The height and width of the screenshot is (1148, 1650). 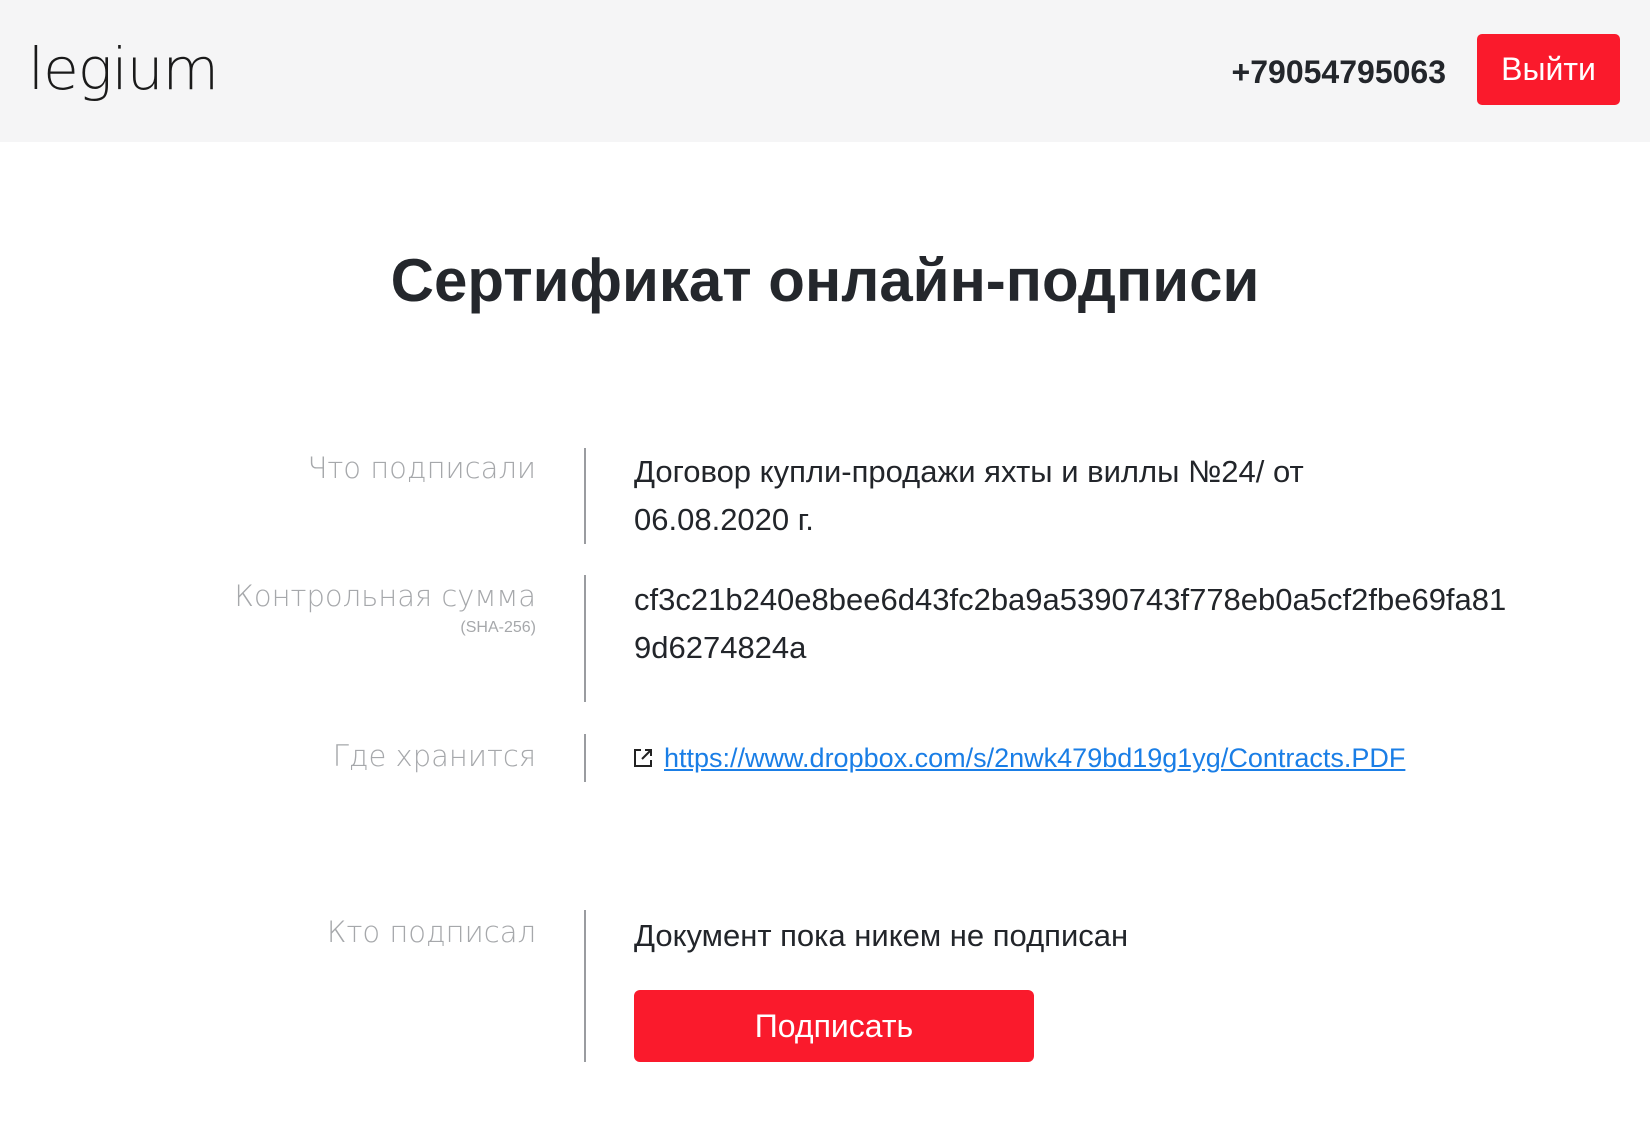 What do you see at coordinates (825, 71) in the screenshot?
I see `header: legium +79054795063 Выйти` at bounding box center [825, 71].